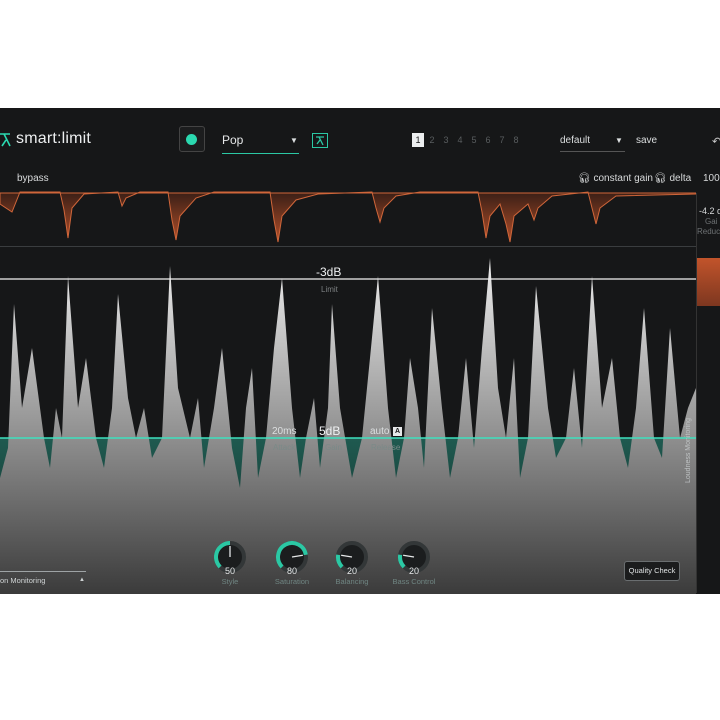 This screenshot has width=720, height=720. Describe the element at coordinates (688, 450) in the screenshot. I see `loudness-monitoring-label: Loudness Monitoring` at that location.